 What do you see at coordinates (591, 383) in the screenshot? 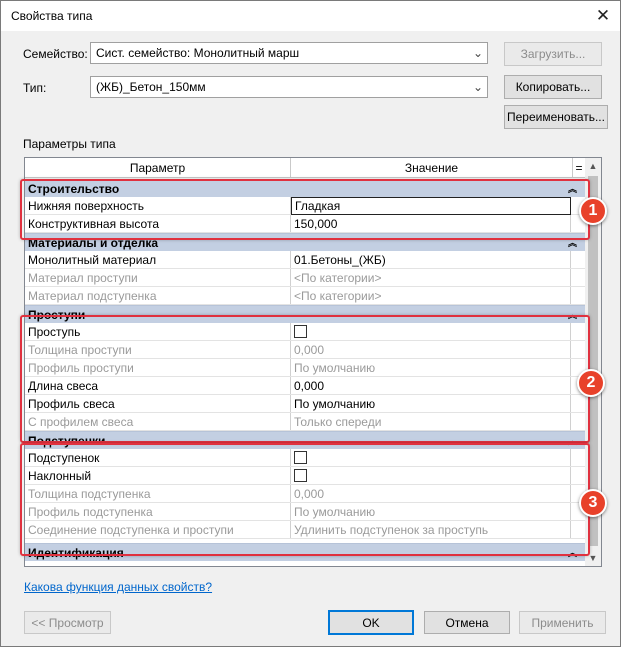
I see `callout-badge-2: 2` at bounding box center [591, 383].